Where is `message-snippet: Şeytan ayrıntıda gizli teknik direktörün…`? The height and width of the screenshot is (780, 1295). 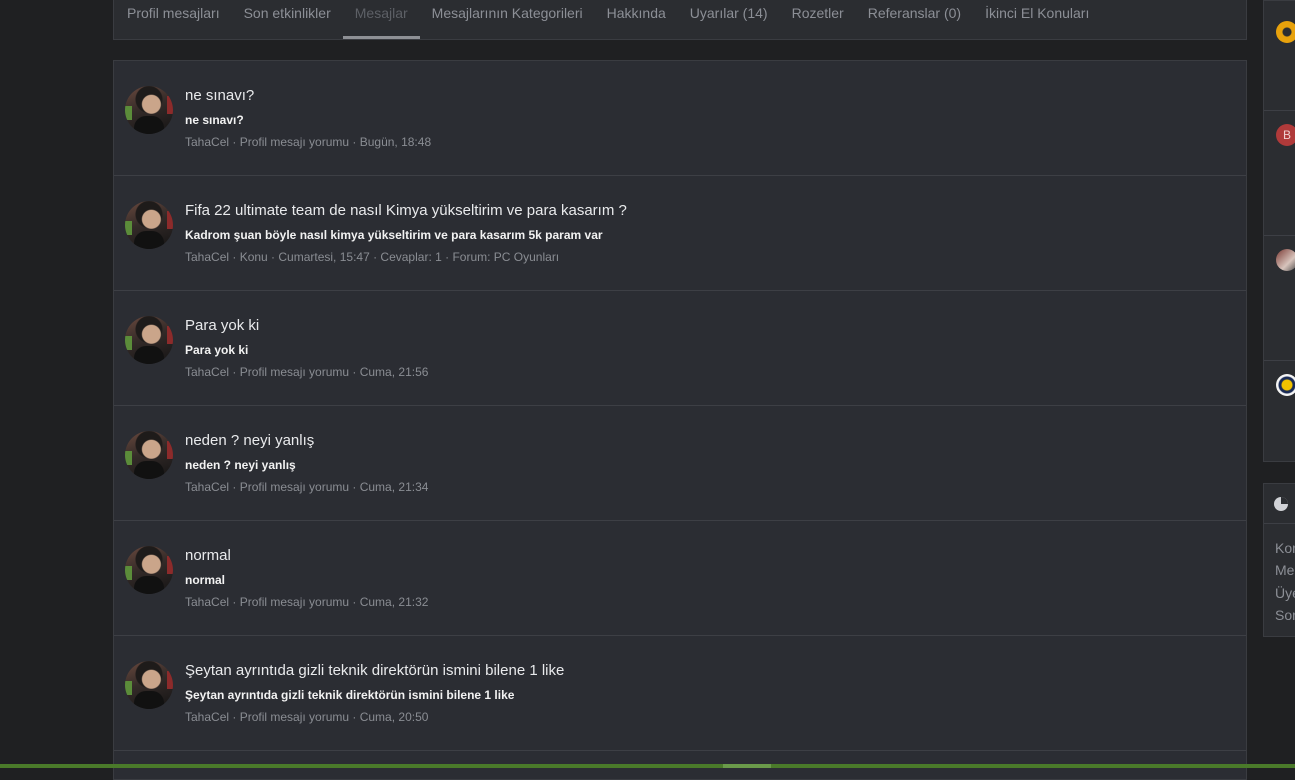
message-snippet: Şeytan ayrıntıda gizli teknik direktörün… is located at coordinates (350, 695).